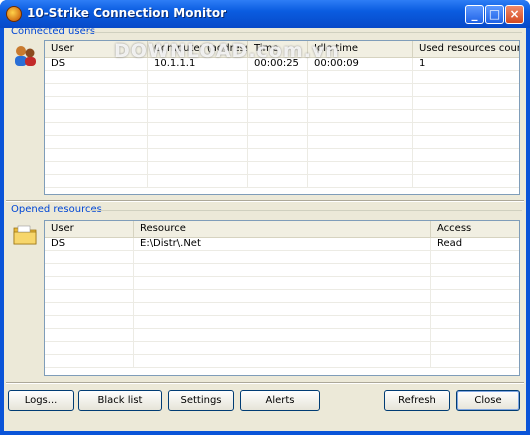 This screenshot has height=435, width=530. I want to click on maximize-button: □, so click(494, 14).